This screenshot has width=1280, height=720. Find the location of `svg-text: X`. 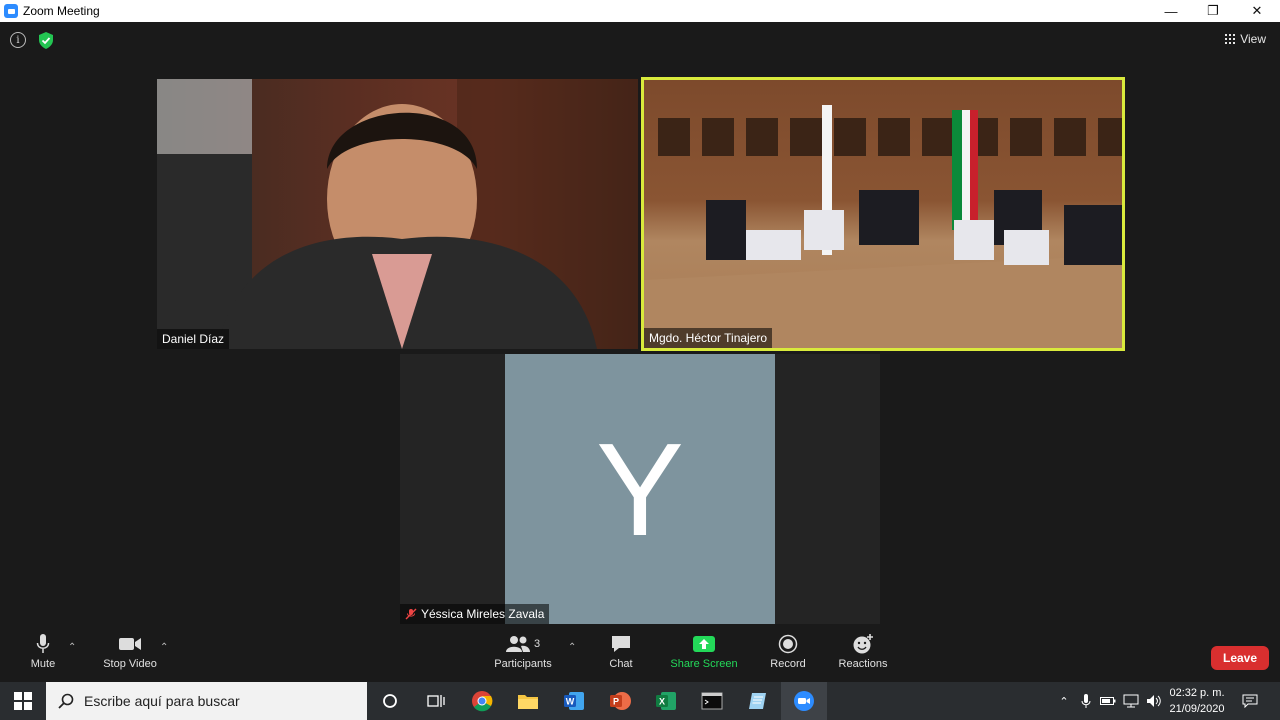

svg-text: X is located at coordinates (662, 702).